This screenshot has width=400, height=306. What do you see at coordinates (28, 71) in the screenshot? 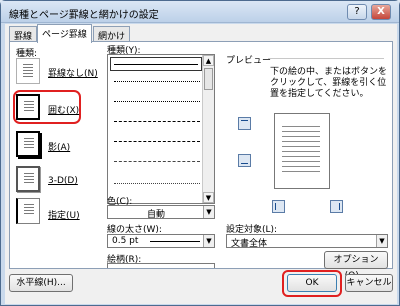
I see `setting-none-icon` at bounding box center [28, 71].